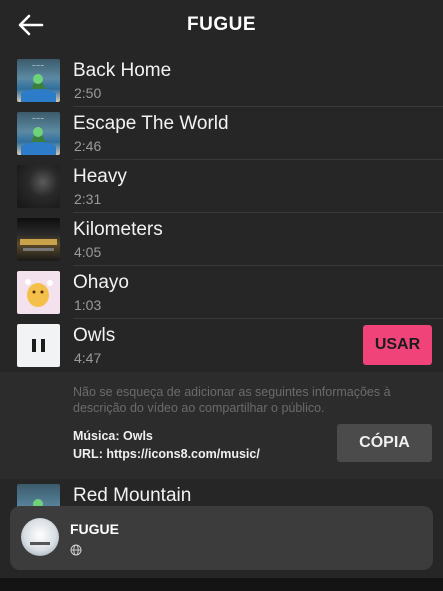  I want to click on top-bar: FUGUE, so click(221, 27).